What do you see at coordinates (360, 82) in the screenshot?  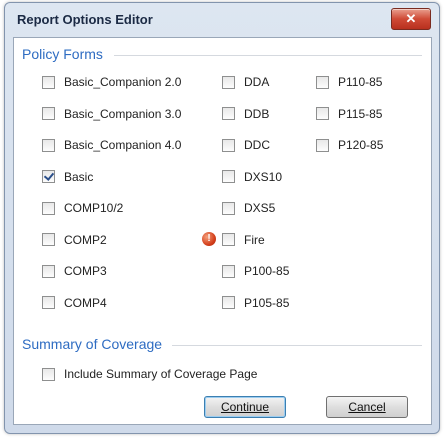 I see `policy-form-label: P110-85` at bounding box center [360, 82].